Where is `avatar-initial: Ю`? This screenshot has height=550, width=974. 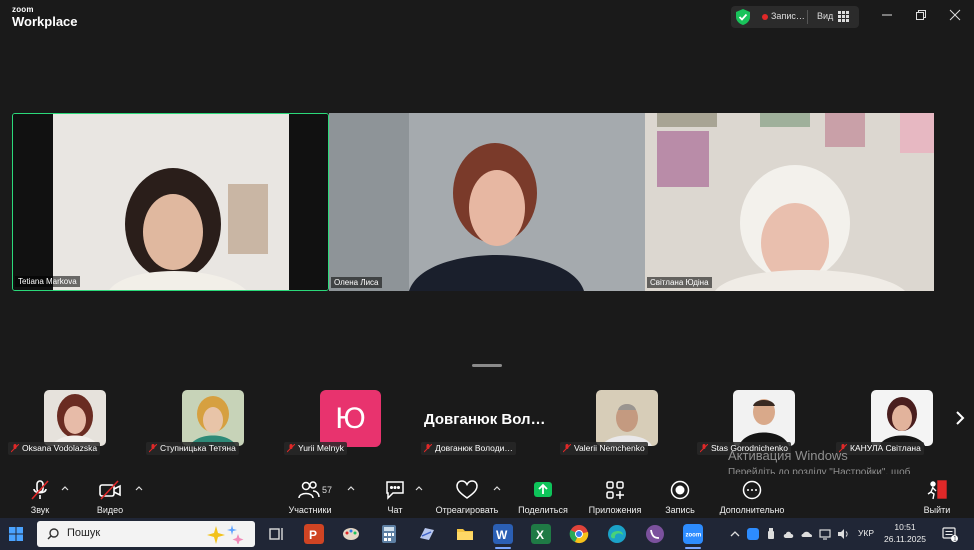
avatar-initial: Ю is located at coordinates (350, 418).